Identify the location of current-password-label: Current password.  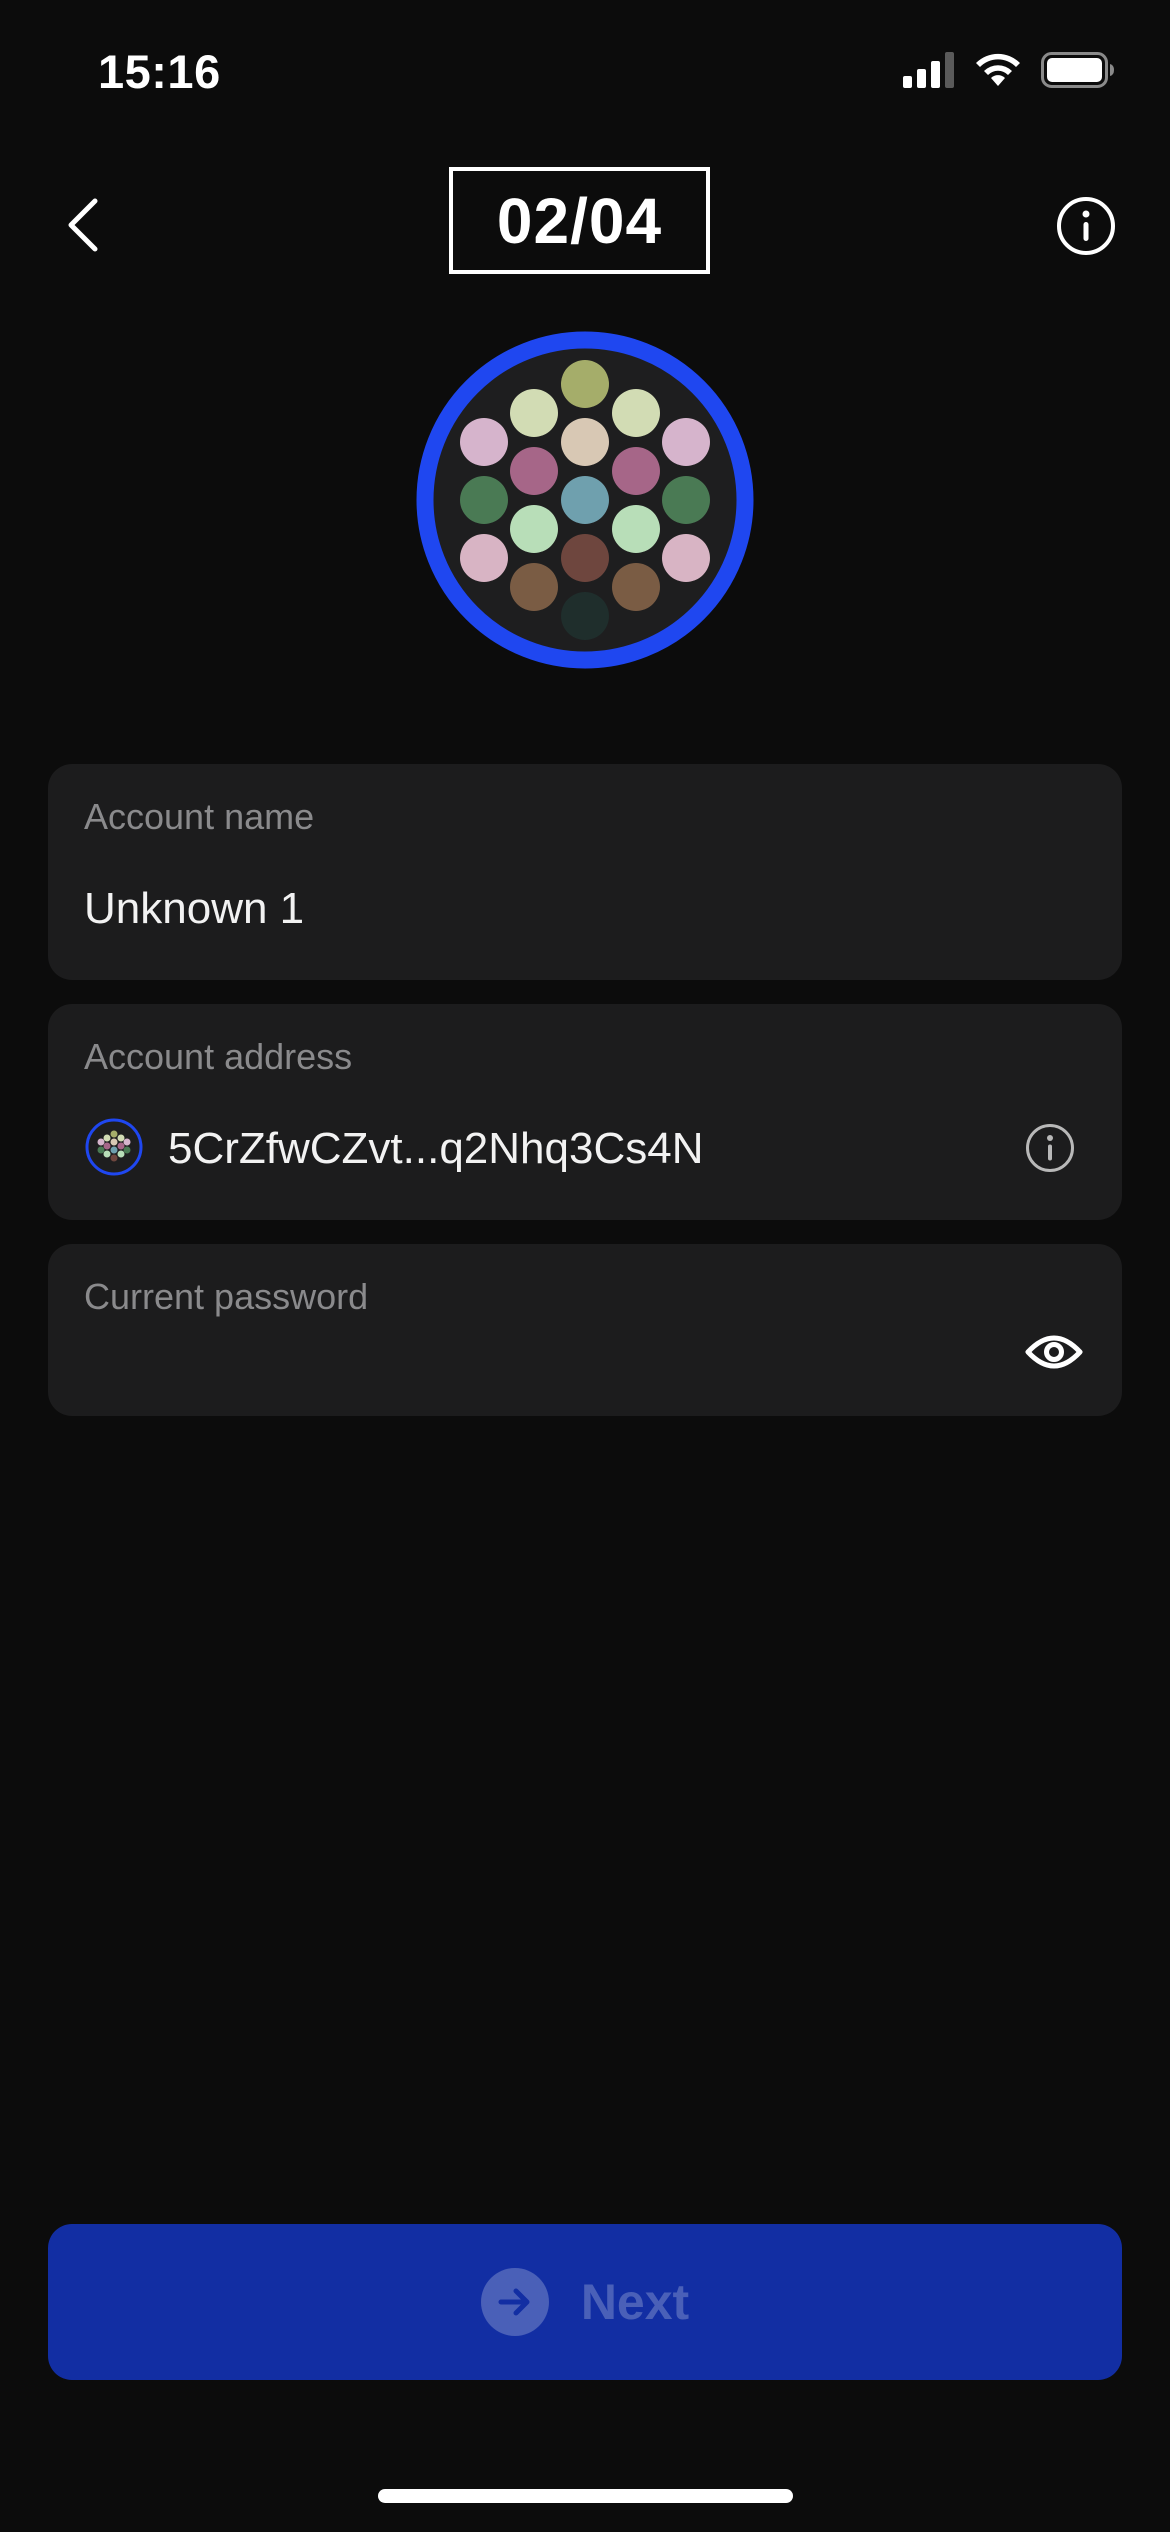
(226, 1296).